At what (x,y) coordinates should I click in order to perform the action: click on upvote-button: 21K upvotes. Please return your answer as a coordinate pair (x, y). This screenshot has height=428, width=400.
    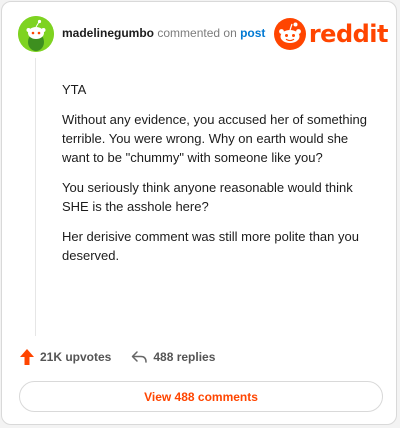
    Looking at the image, I should click on (65, 357).